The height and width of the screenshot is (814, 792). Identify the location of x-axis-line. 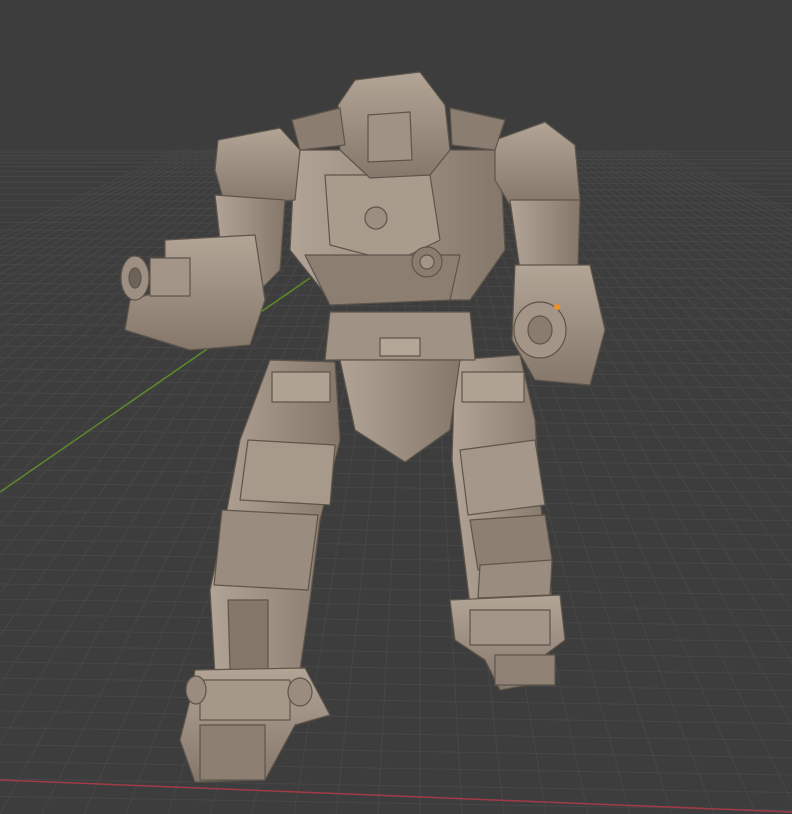
(396, 796).